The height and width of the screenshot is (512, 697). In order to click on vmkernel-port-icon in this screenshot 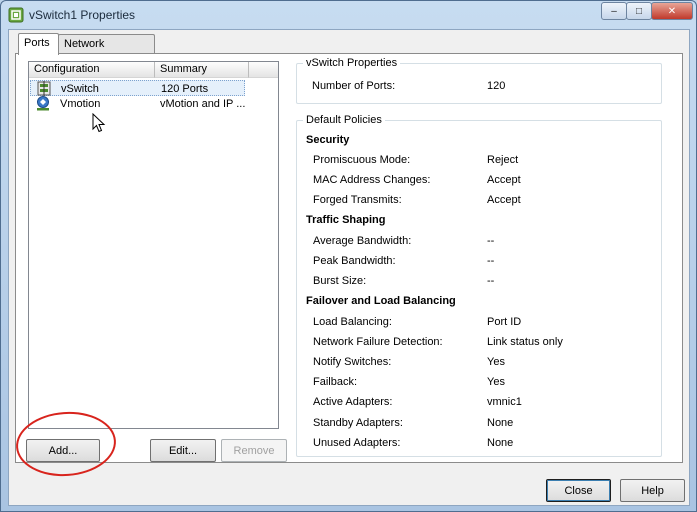, I will do `click(43, 103)`.